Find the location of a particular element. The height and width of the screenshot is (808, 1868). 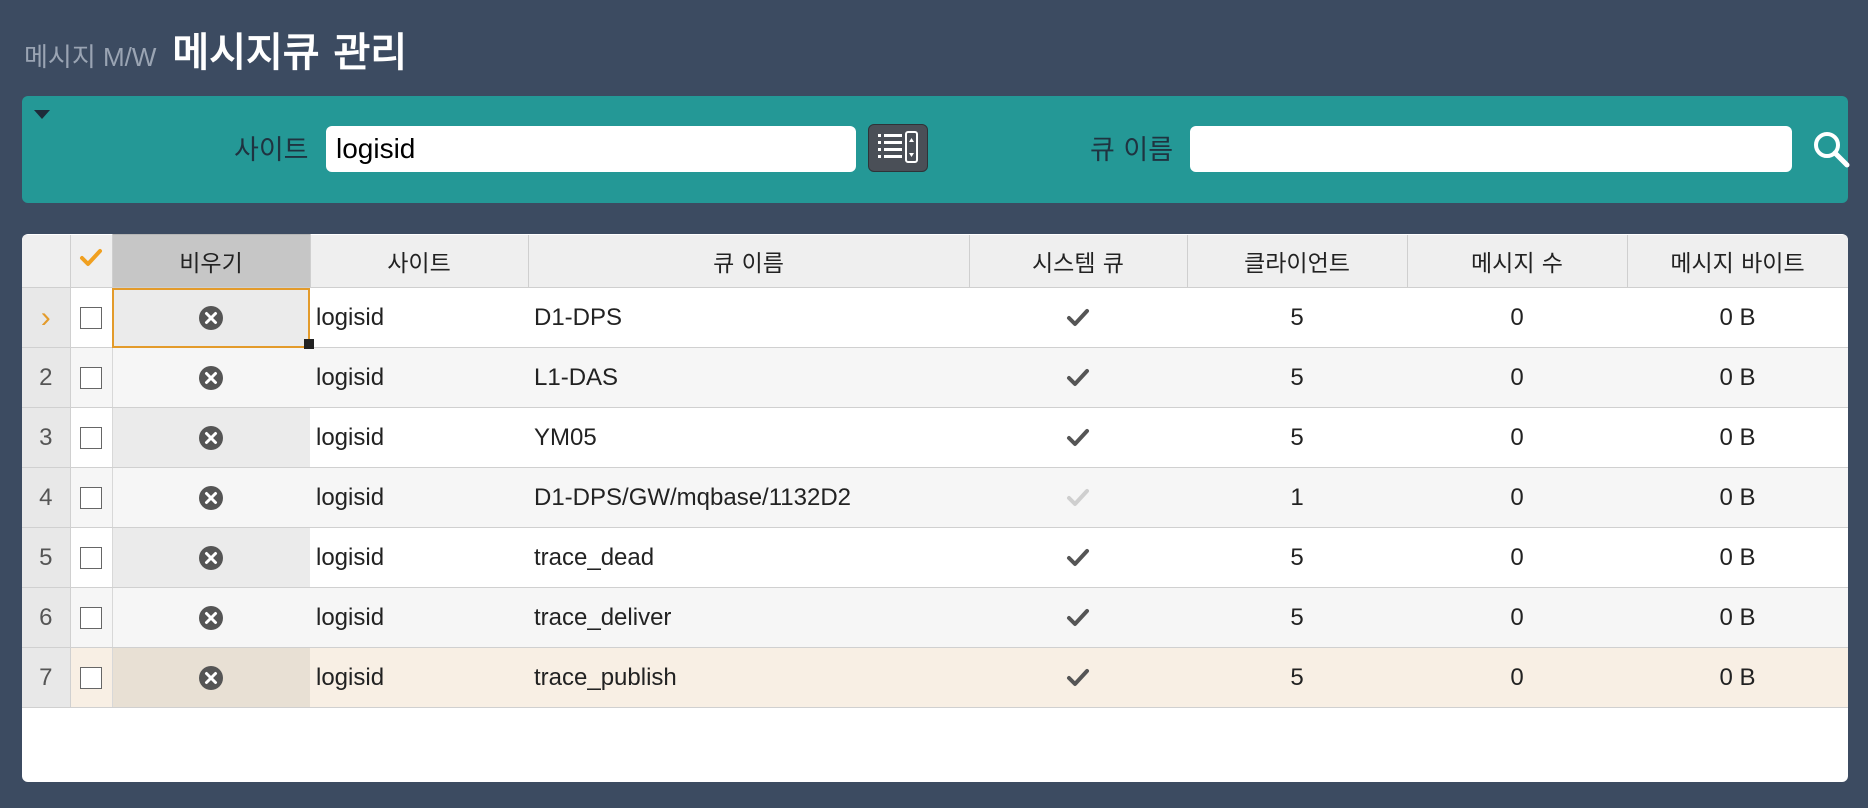

grid-header-row: 비우기 사이트 큐 이름 시스템 큐 클라이언트 메시지 수 메시지 바이트 is located at coordinates (935, 261).